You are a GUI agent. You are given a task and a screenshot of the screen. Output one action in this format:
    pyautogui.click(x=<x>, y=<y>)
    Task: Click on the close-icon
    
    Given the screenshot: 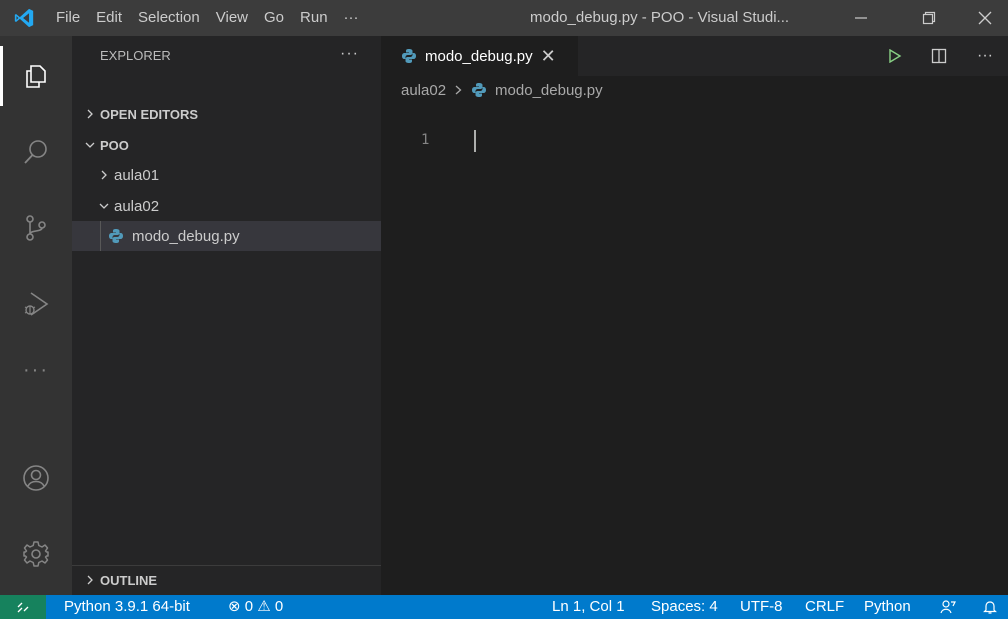 What is the action you would take?
    pyautogui.click(x=985, y=18)
    